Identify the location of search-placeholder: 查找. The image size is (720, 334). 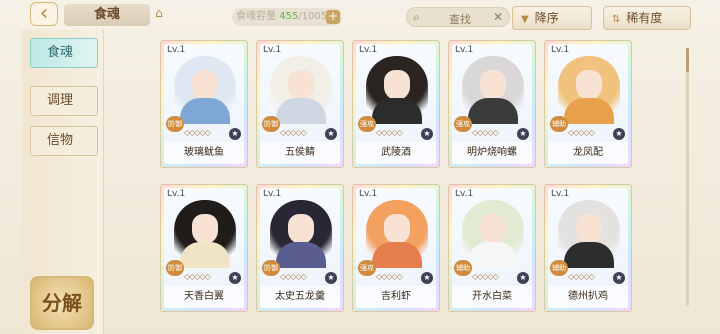
(460, 19).